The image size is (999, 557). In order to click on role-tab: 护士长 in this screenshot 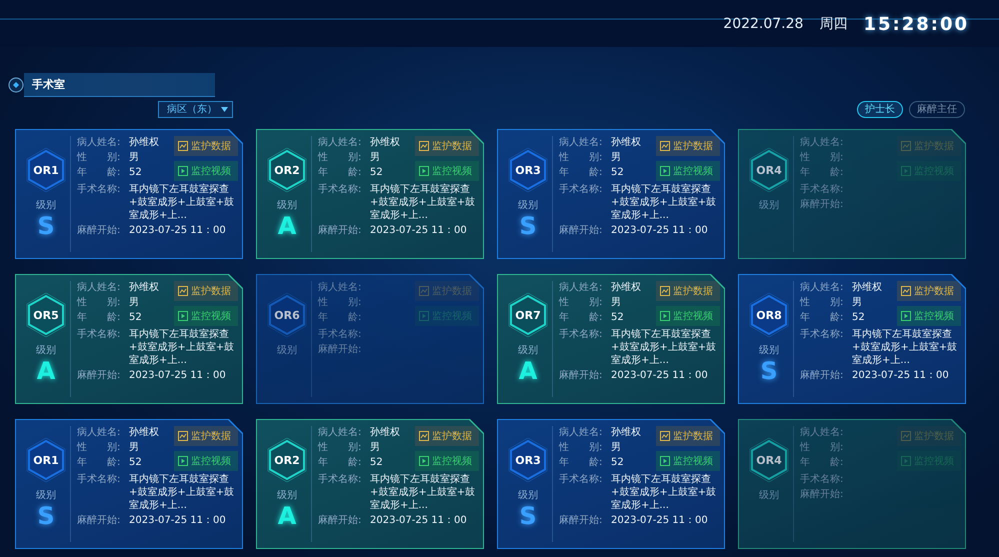, I will do `click(880, 109)`.